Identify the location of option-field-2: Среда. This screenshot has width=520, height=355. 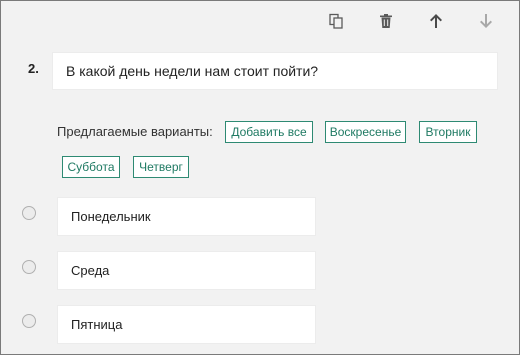
(186, 270).